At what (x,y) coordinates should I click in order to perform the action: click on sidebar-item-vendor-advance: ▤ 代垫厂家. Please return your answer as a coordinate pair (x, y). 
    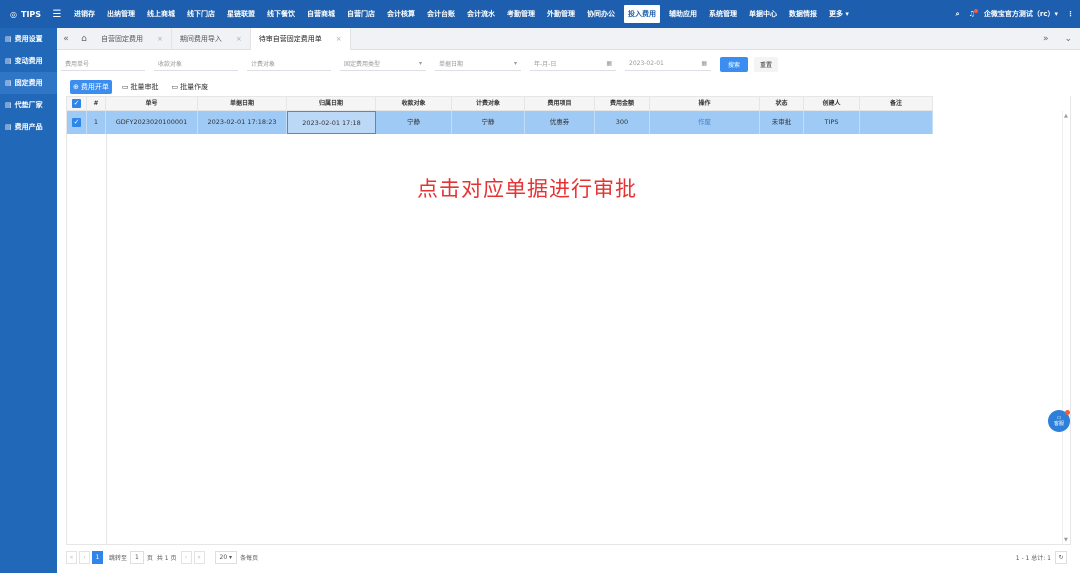
    Looking at the image, I should click on (28, 105).